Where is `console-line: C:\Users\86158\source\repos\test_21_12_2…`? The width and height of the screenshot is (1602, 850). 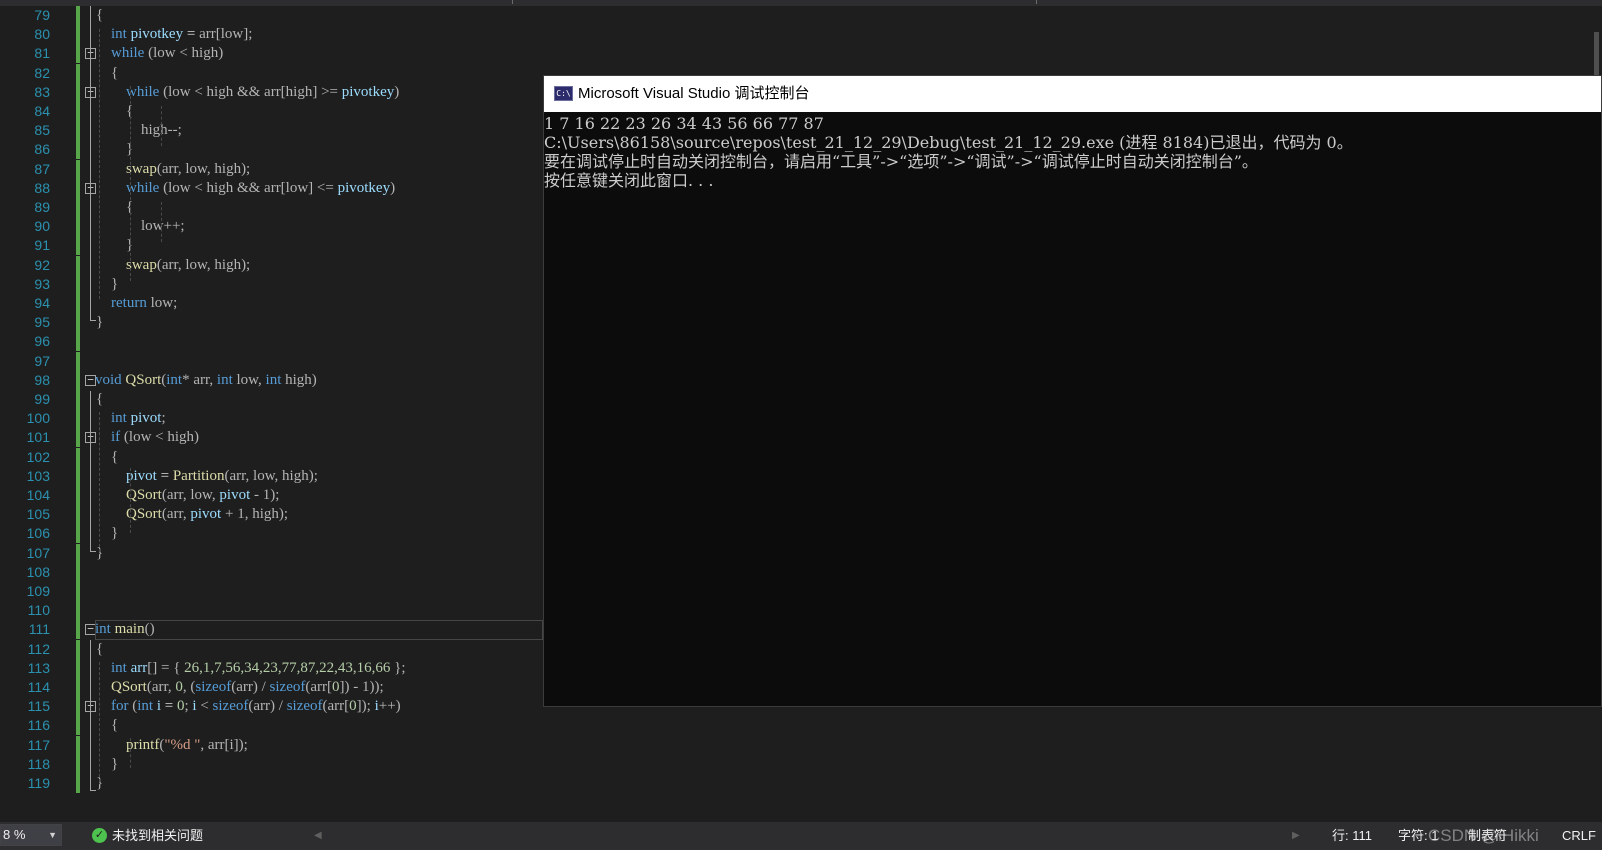
console-line: C:\Users\86158\source\repos\test_21_12_2… is located at coordinates (948, 142).